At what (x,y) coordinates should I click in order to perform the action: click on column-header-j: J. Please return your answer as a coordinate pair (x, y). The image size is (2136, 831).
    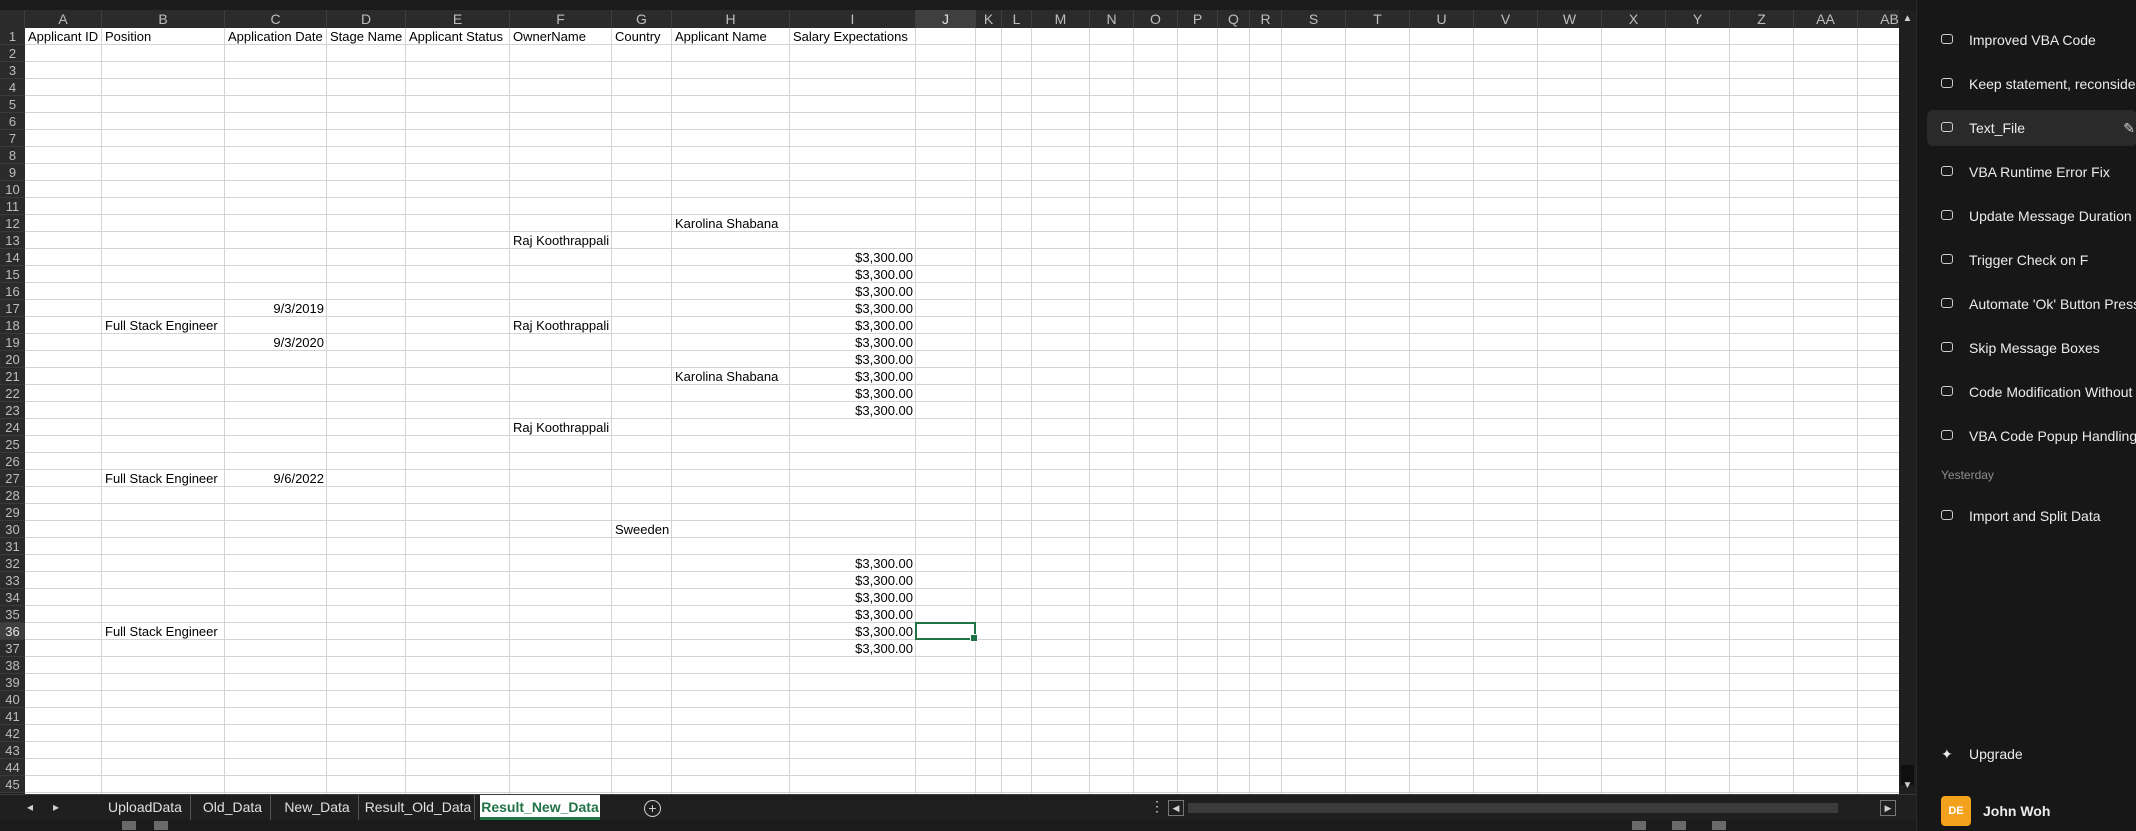
    Looking at the image, I should click on (946, 19).